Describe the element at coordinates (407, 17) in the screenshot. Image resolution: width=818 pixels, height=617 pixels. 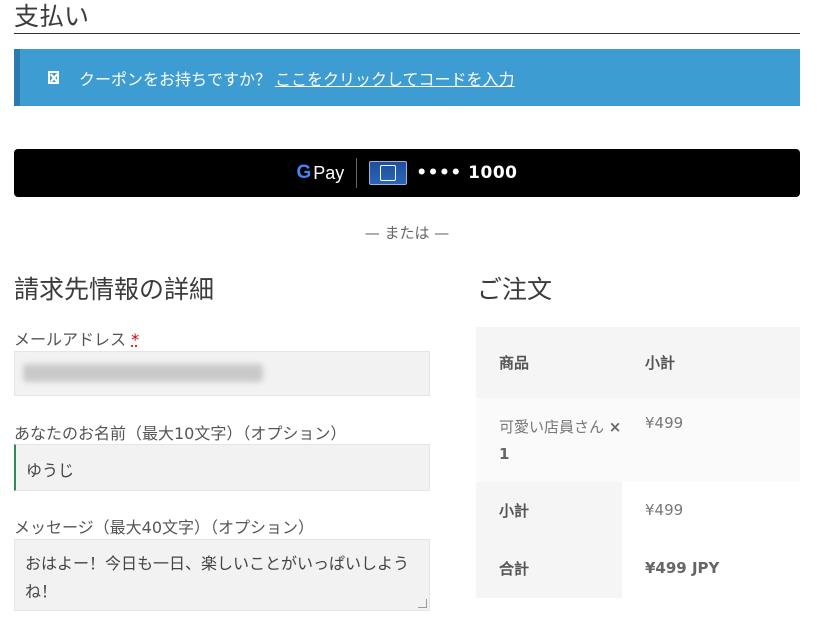
I see `page-title: 支払い` at that location.